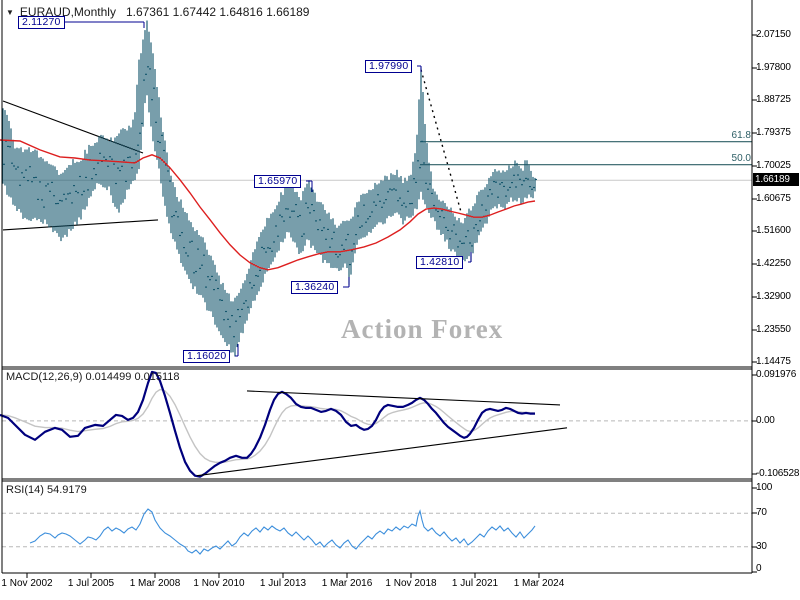  I want to click on ohlc-values: 1.67361 1.67442 1.64816 1.66189, so click(217, 12).